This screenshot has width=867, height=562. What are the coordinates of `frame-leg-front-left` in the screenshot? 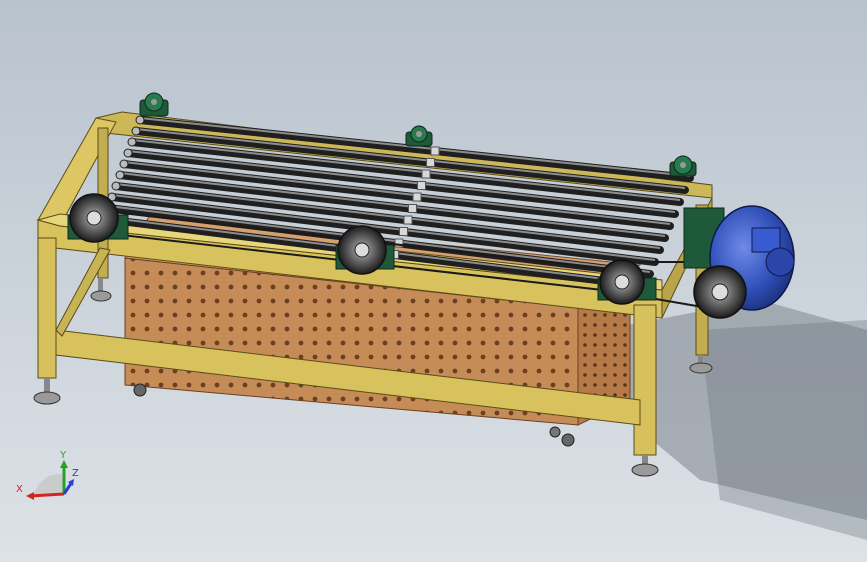 It's located at (47, 308).